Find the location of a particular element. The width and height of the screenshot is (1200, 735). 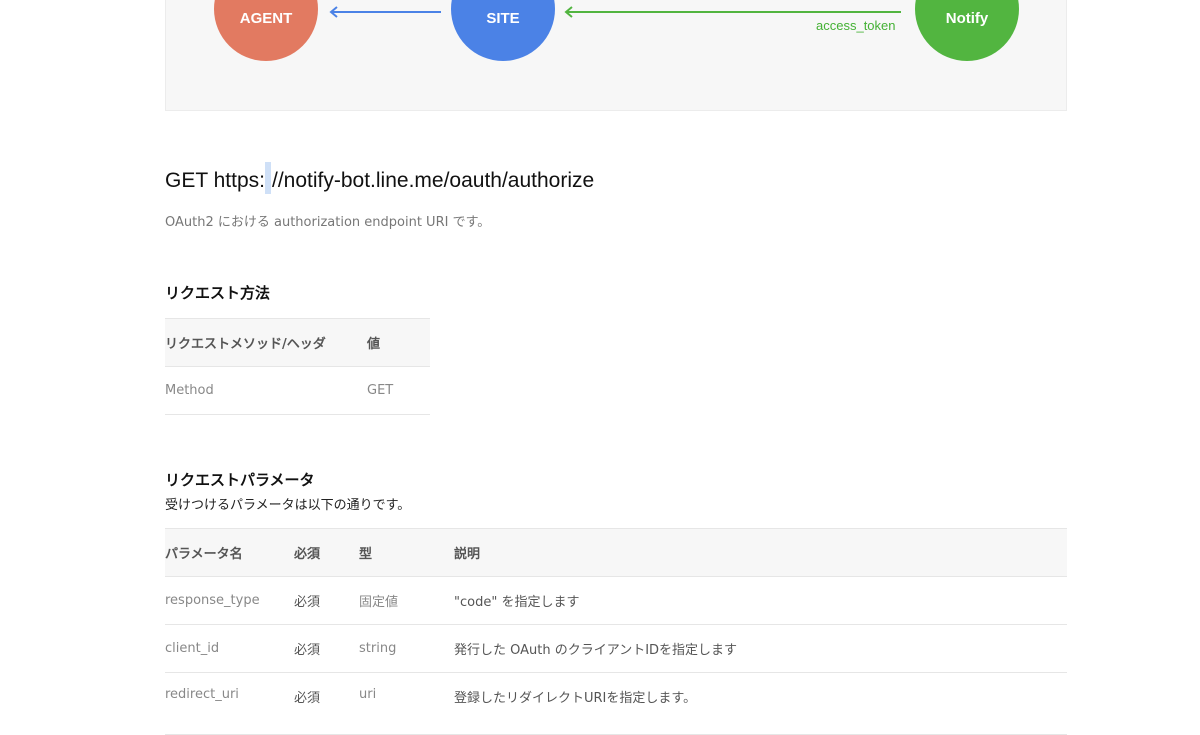

table-row: response_type 必須 固定値 "code" を指定します is located at coordinates (616, 600).